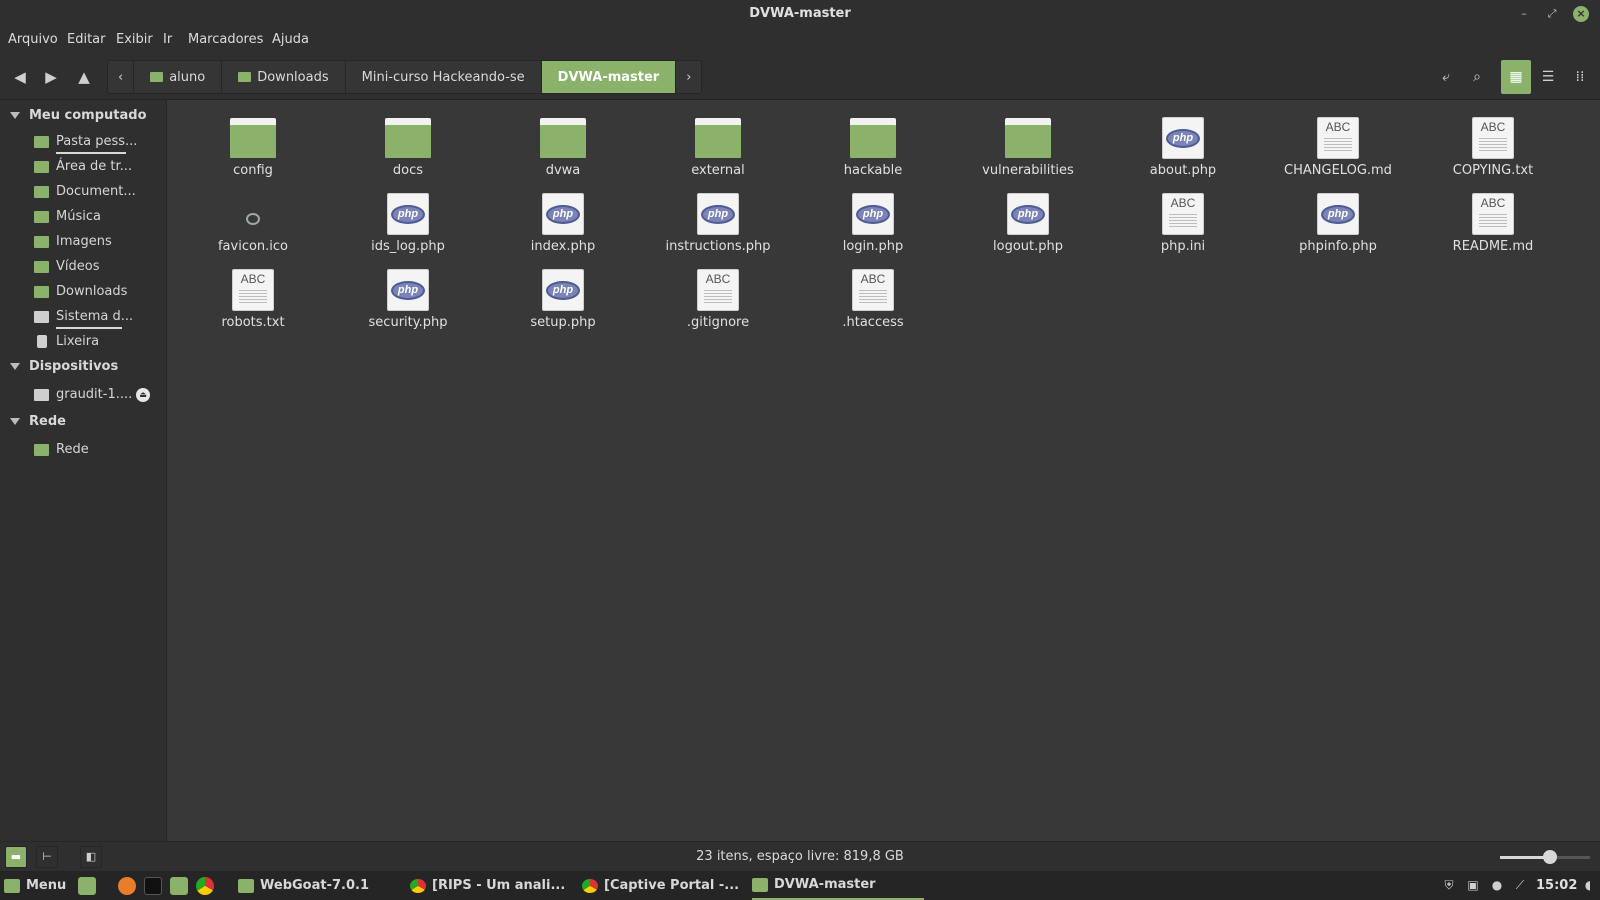 Image resolution: width=1600 pixels, height=900 pixels. What do you see at coordinates (1549, 857) in the screenshot?
I see `zoom-slider-knob` at bounding box center [1549, 857].